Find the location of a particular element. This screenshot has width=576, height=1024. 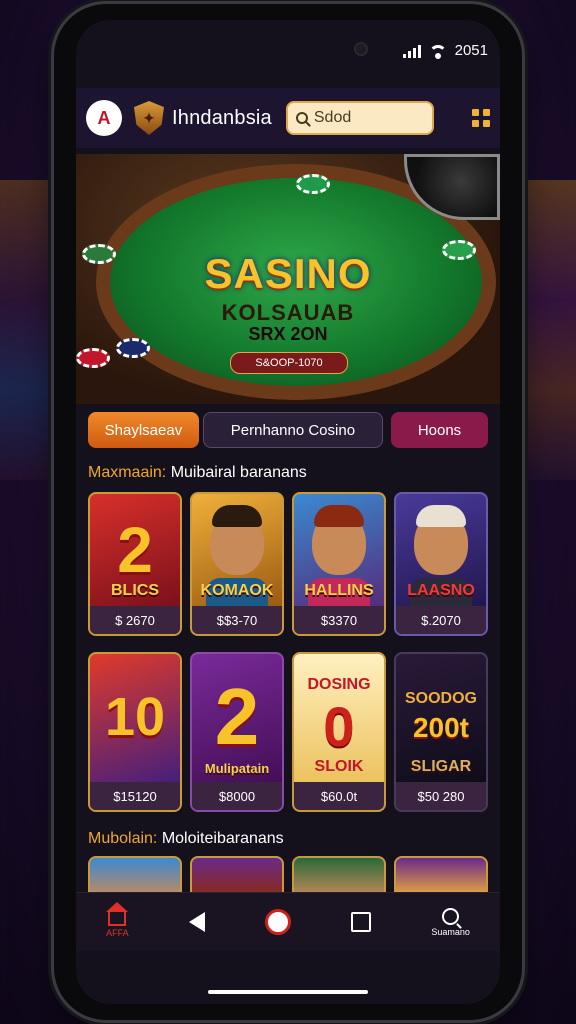

game-card-title: LAASNO is located at coordinates (441, 590).